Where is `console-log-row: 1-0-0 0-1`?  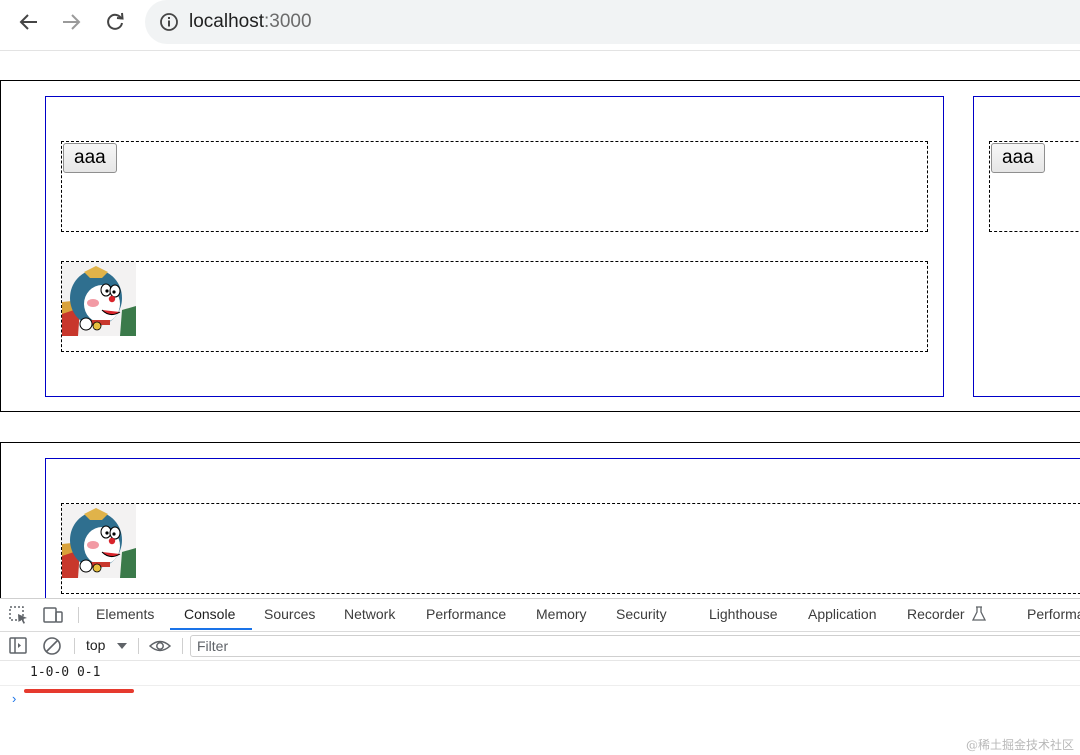 console-log-row: 1-0-0 0-1 is located at coordinates (540, 673).